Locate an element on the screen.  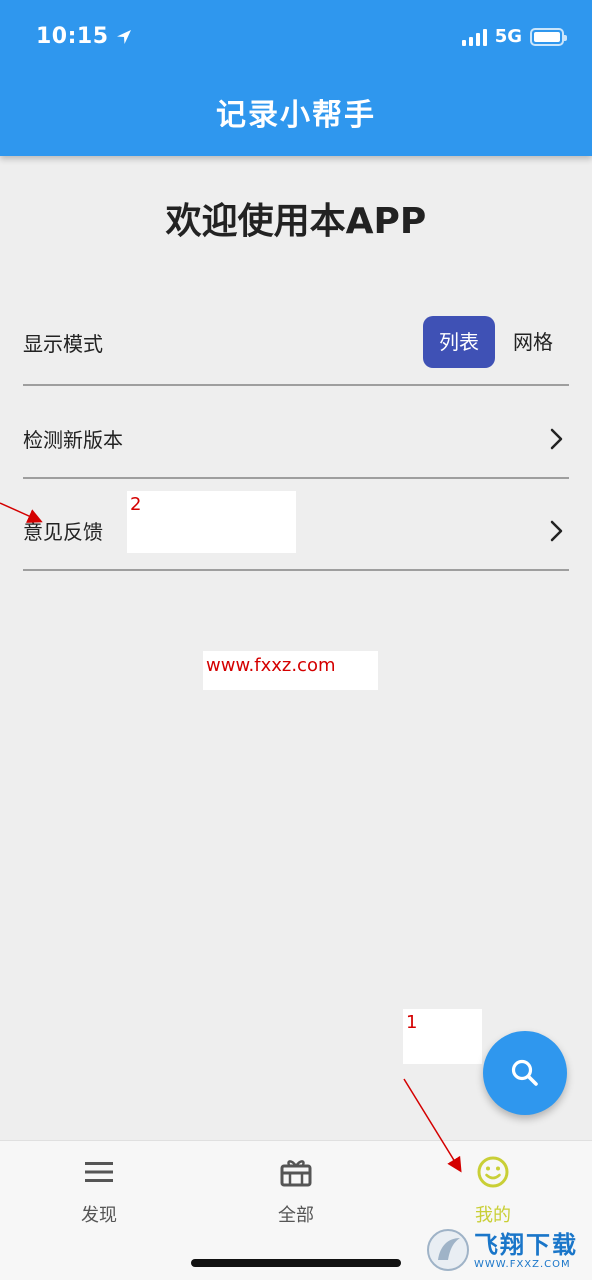
grid-mode-button: 网格 is located at coordinates (536, 342).